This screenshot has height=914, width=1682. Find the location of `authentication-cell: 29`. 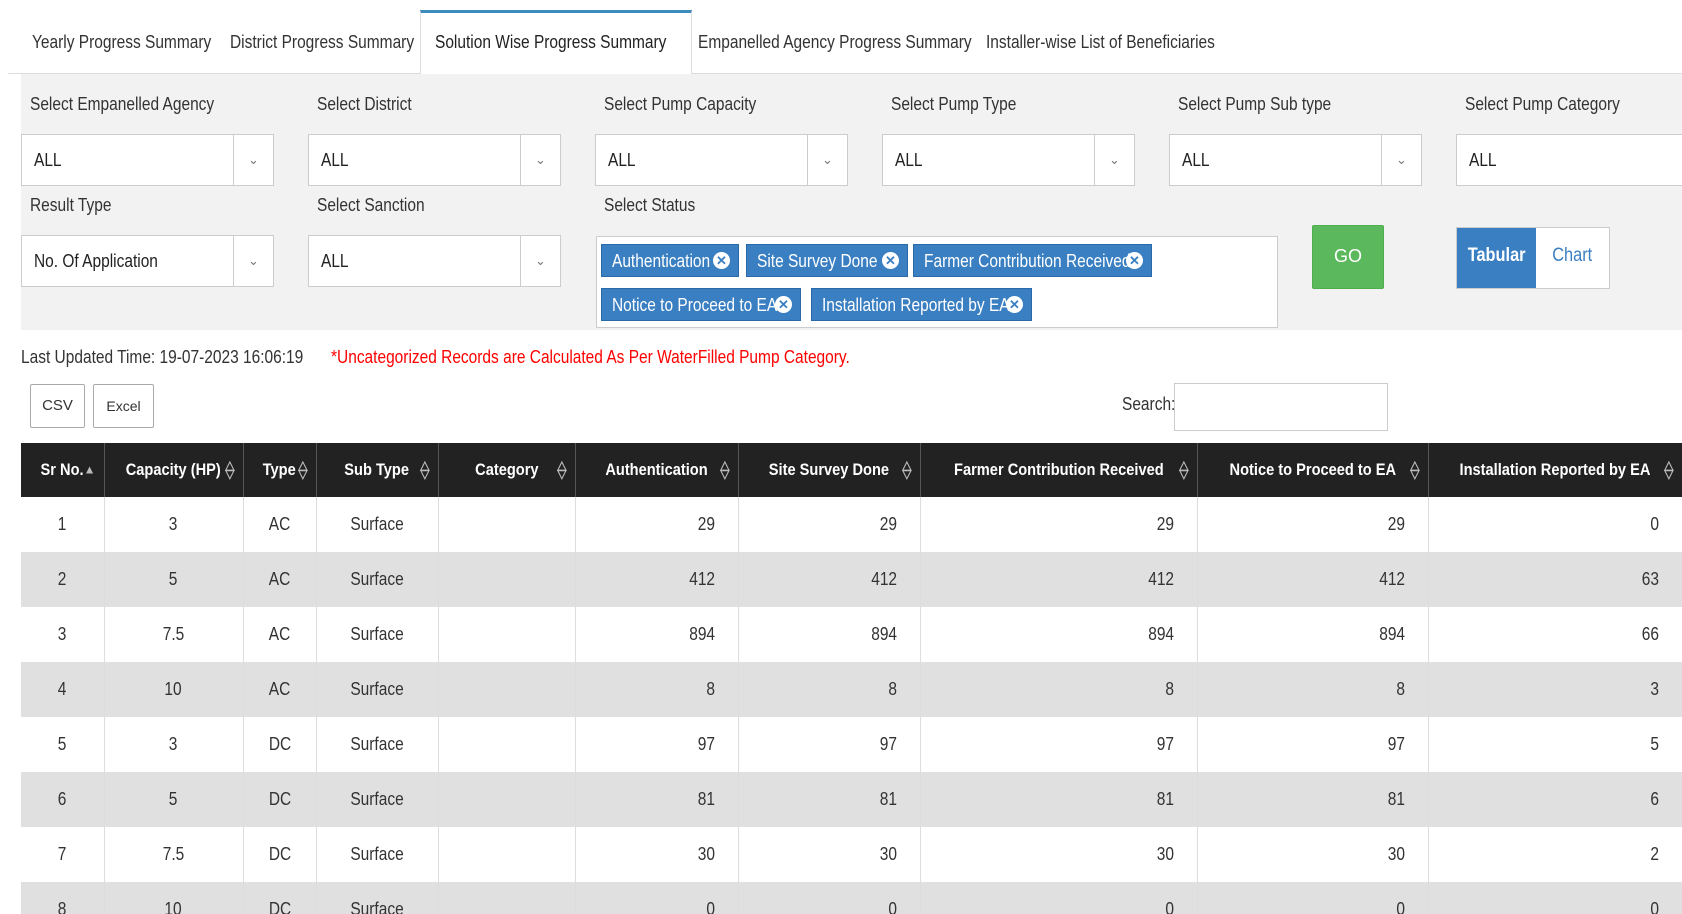

authentication-cell: 29 is located at coordinates (657, 524).